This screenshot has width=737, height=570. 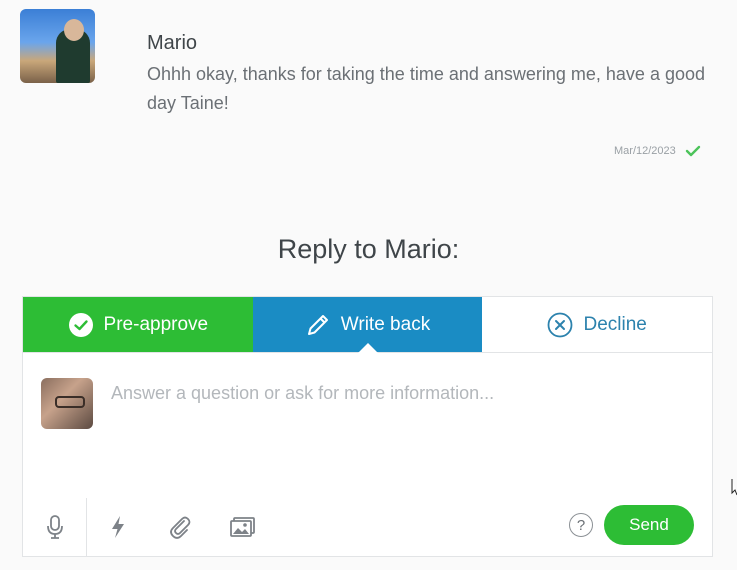 What do you see at coordinates (649, 525) in the screenshot?
I see `send-button: Send` at bounding box center [649, 525].